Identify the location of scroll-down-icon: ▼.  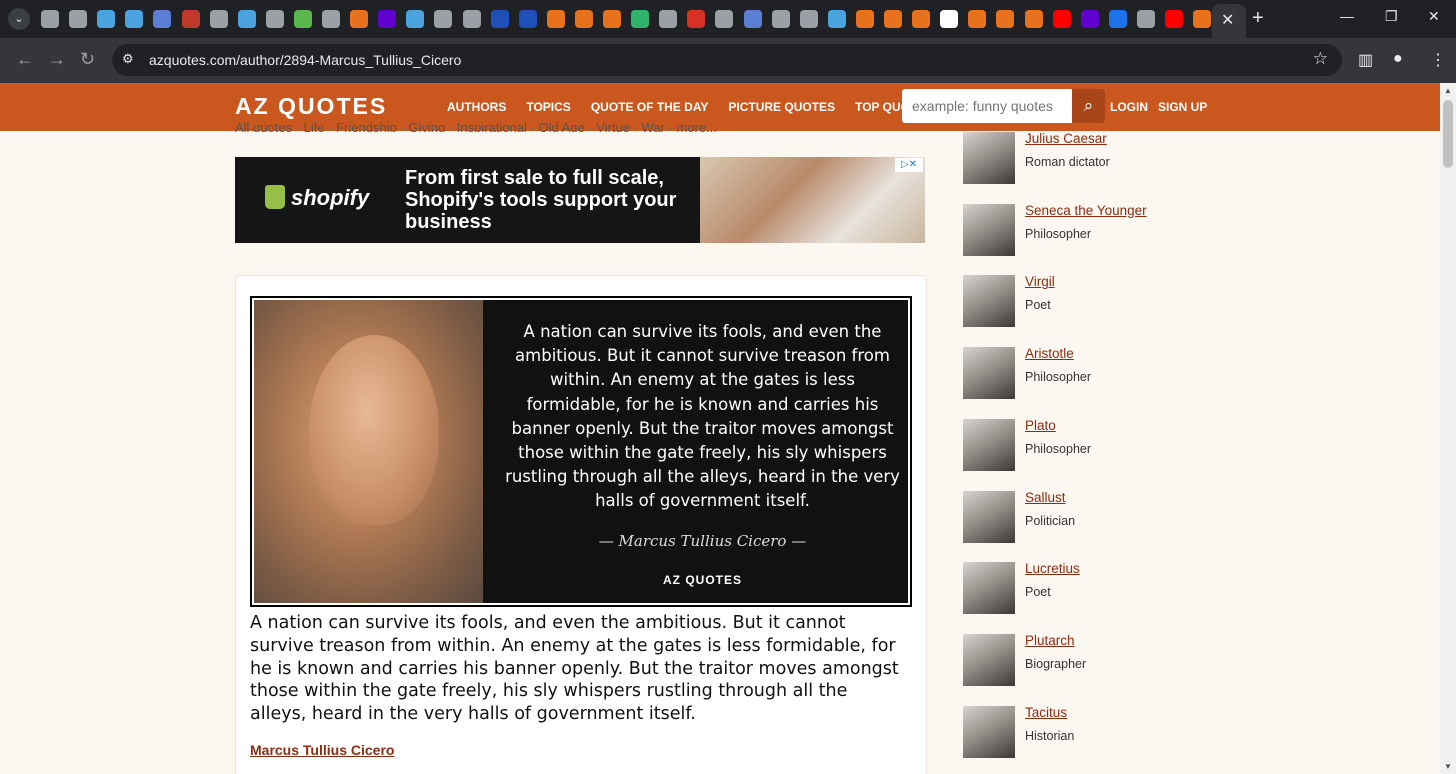
(1448, 766).